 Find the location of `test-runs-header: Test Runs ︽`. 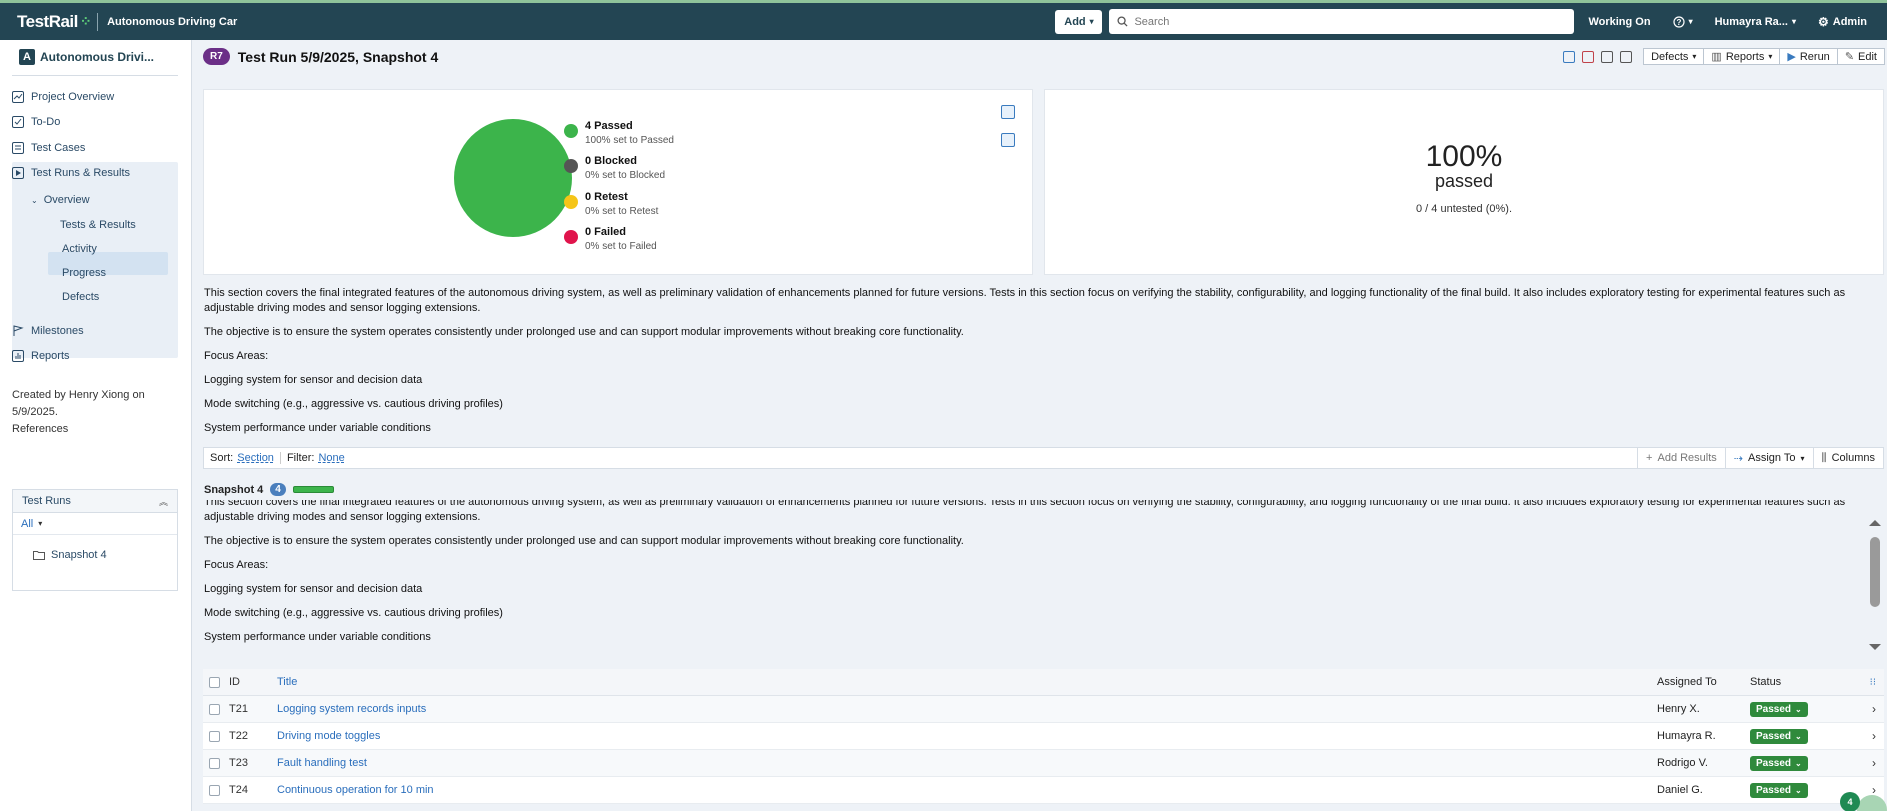

test-runs-header: Test Runs ︽ is located at coordinates (95, 501).